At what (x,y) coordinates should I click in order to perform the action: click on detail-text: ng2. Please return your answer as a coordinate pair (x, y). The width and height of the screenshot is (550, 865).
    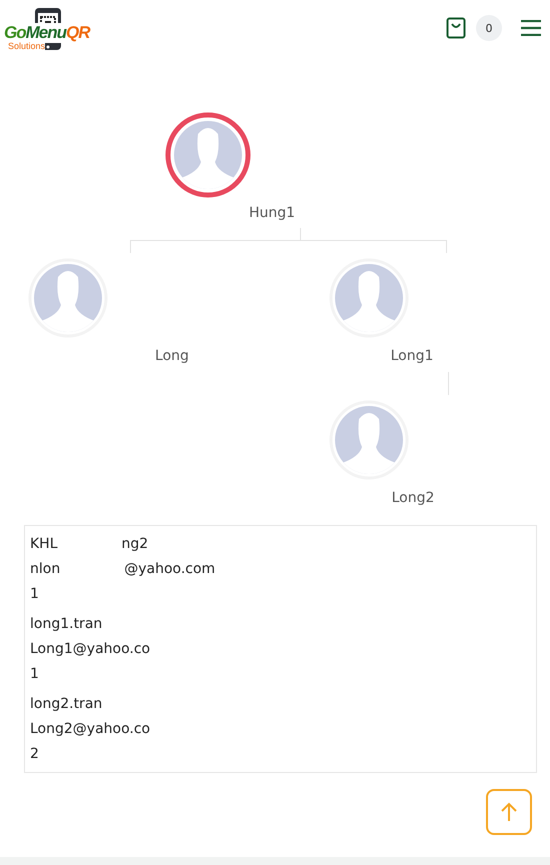
    Looking at the image, I should click on (135, 544).